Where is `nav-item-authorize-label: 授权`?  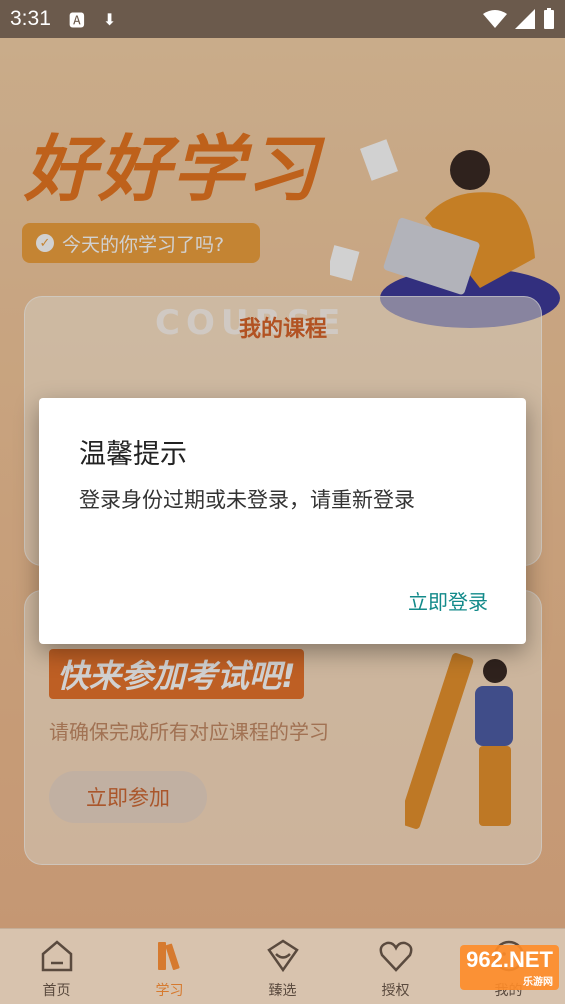 nav-item-authorize-label: 授权 is located at coordinates (395, 991).